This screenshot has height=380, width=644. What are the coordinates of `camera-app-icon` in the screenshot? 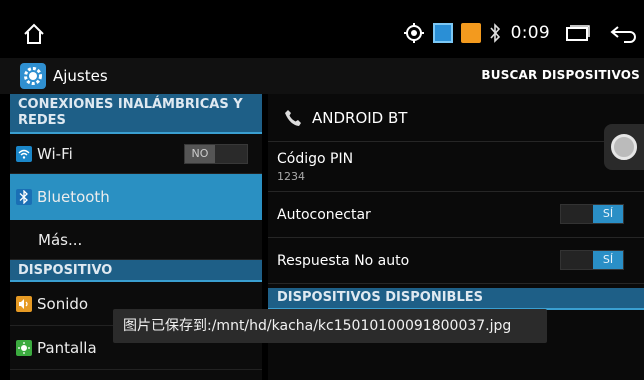 It's located at (470, 33).